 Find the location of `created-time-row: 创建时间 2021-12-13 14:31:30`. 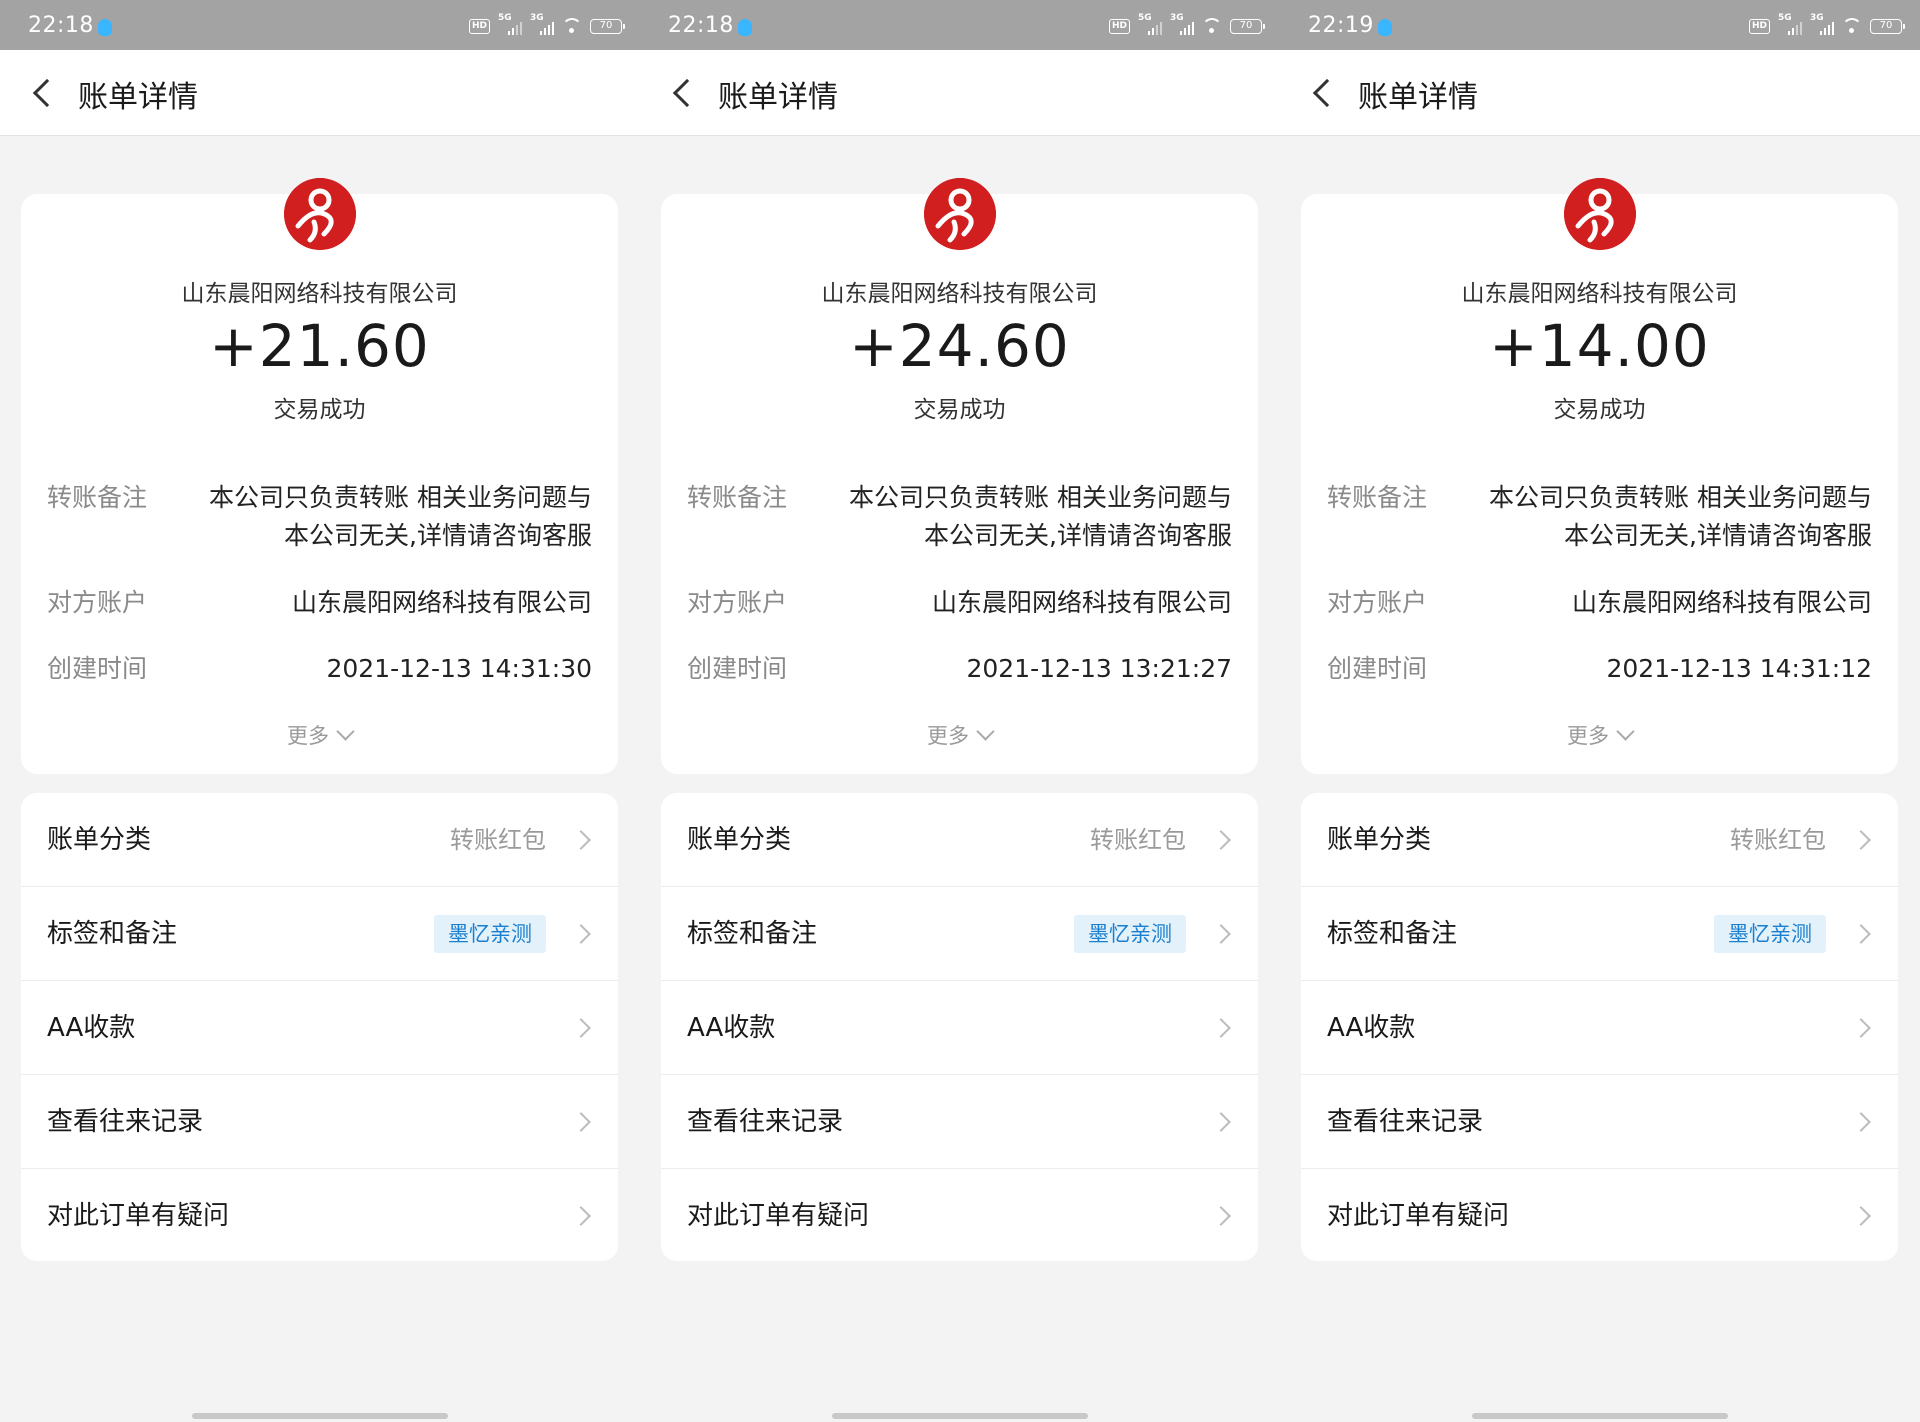

created-time-row: 创建时间 2021-12-13 14:31:30 is located at coordinates (319, 670).